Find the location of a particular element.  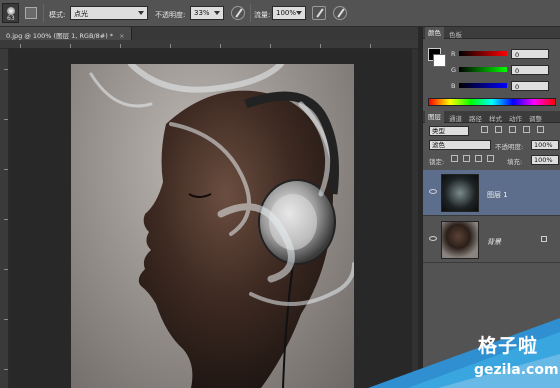

filter-type-icon is located at coordinates (512, 129).